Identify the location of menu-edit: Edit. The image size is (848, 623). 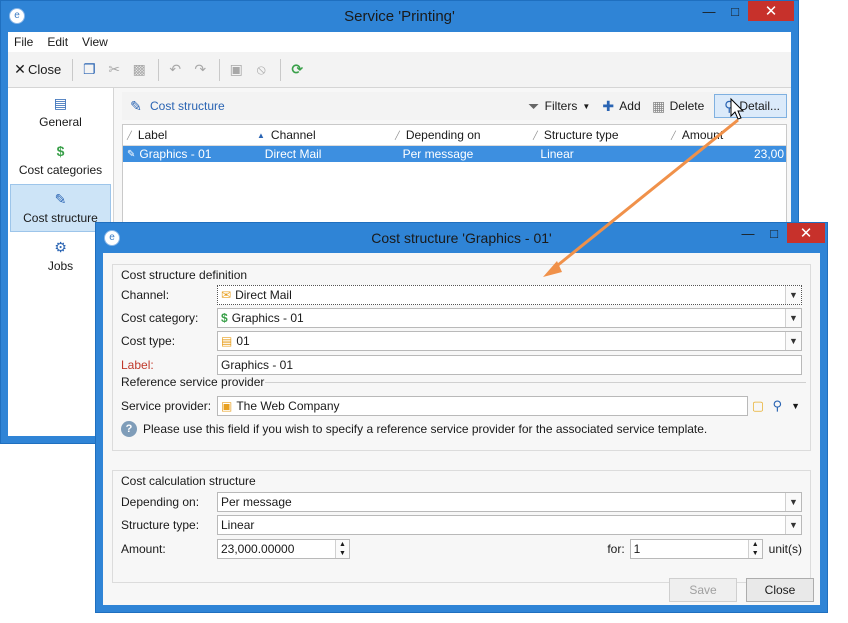
(57, 42).